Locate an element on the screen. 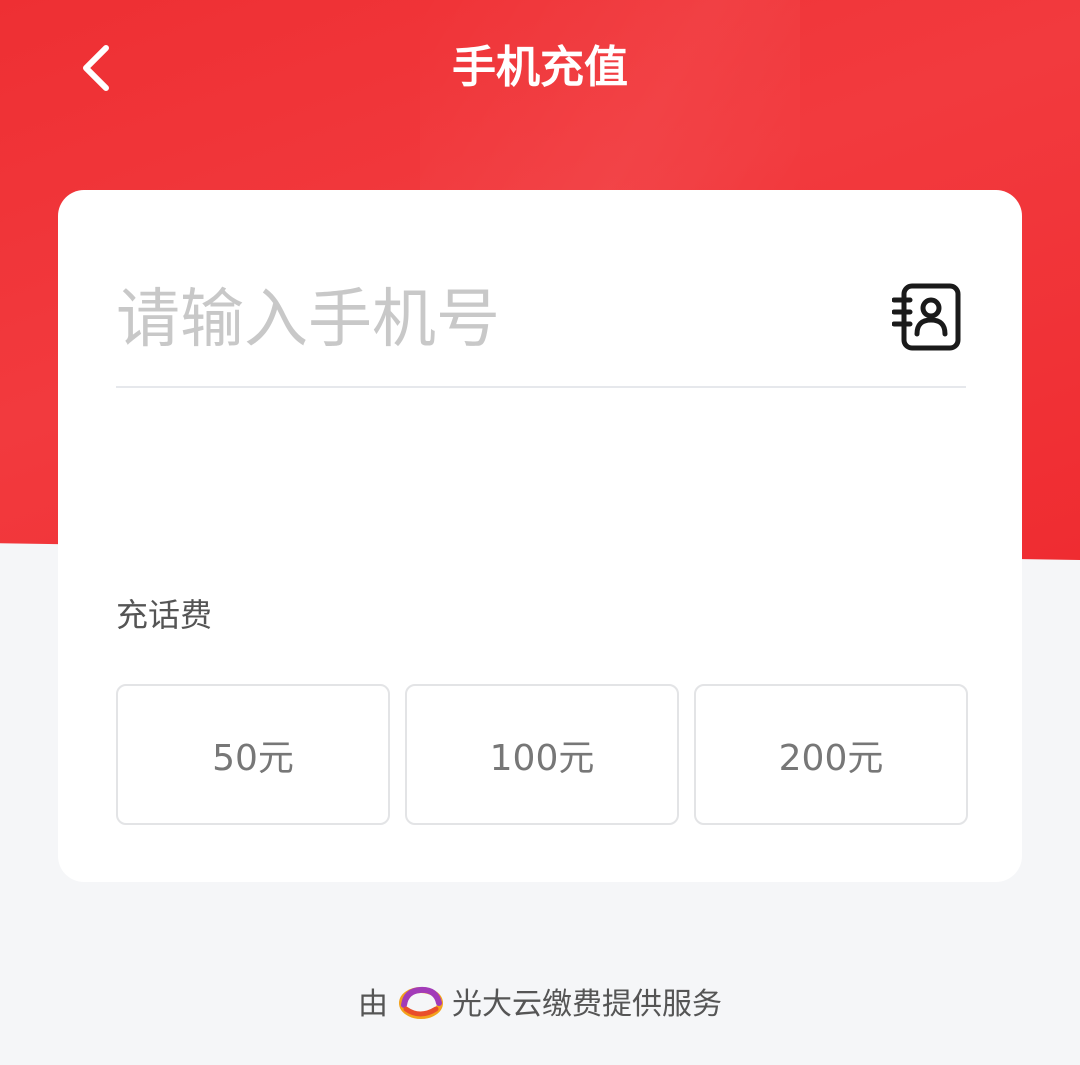 The image size is (1080, 1065). amount-option-100: 100元 is located at coordinates (542, 754).